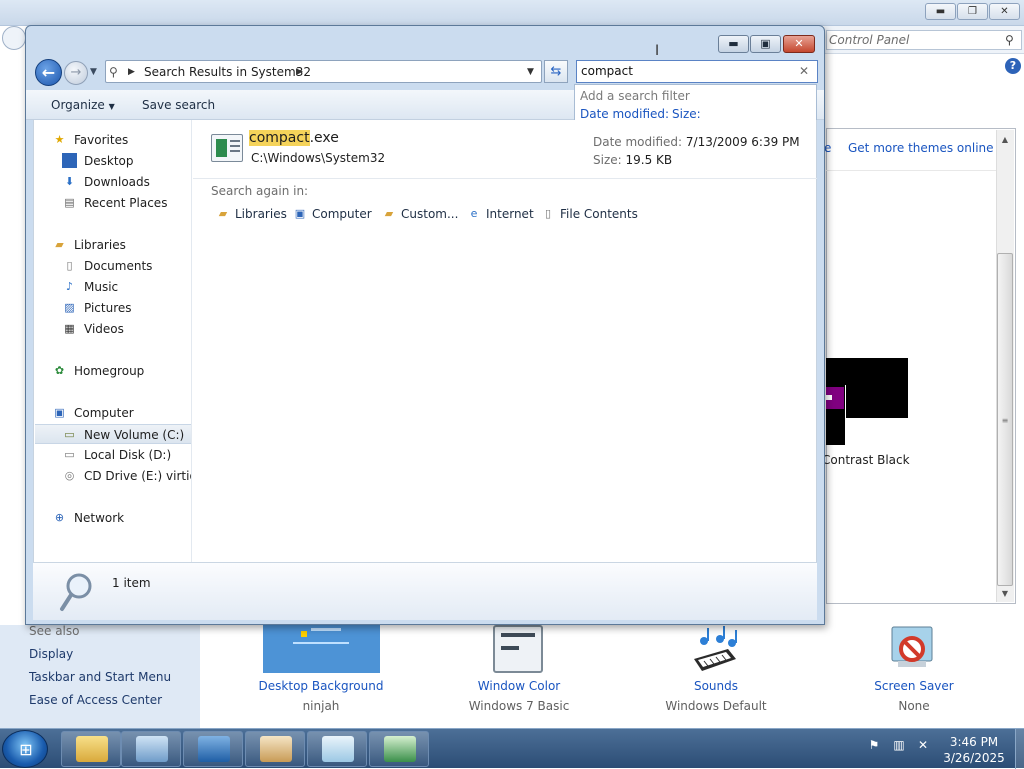  Describe the element at coordinates (113, 434) in the screenshot. I see `nav-new-volume-c: ▭ New Volume (C:)` at that location.